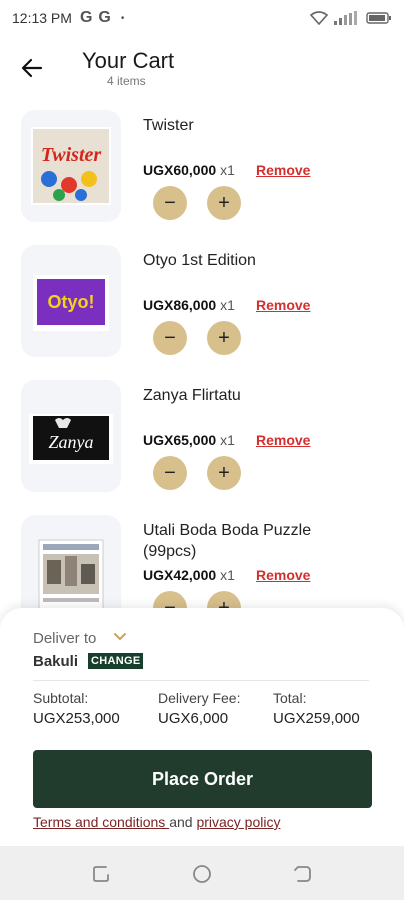 The height and width of the screenshot is (900, 404). What do you see at coordinates (202, 18) in the screenshot?
I see `status-bar: 12:13 PM G G •` at bounding box center [202, 18].